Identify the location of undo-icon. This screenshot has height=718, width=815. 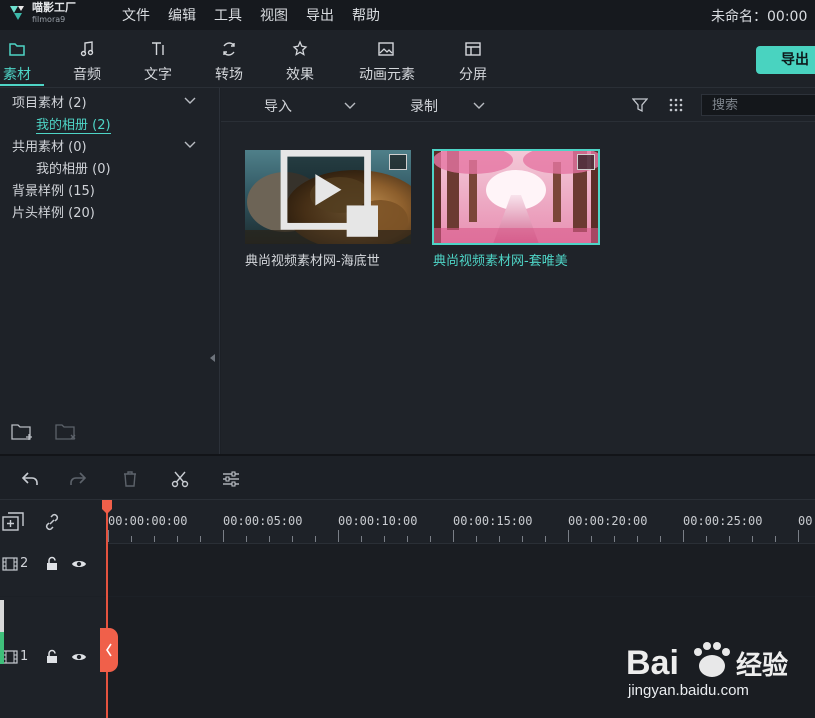
(30, 479).